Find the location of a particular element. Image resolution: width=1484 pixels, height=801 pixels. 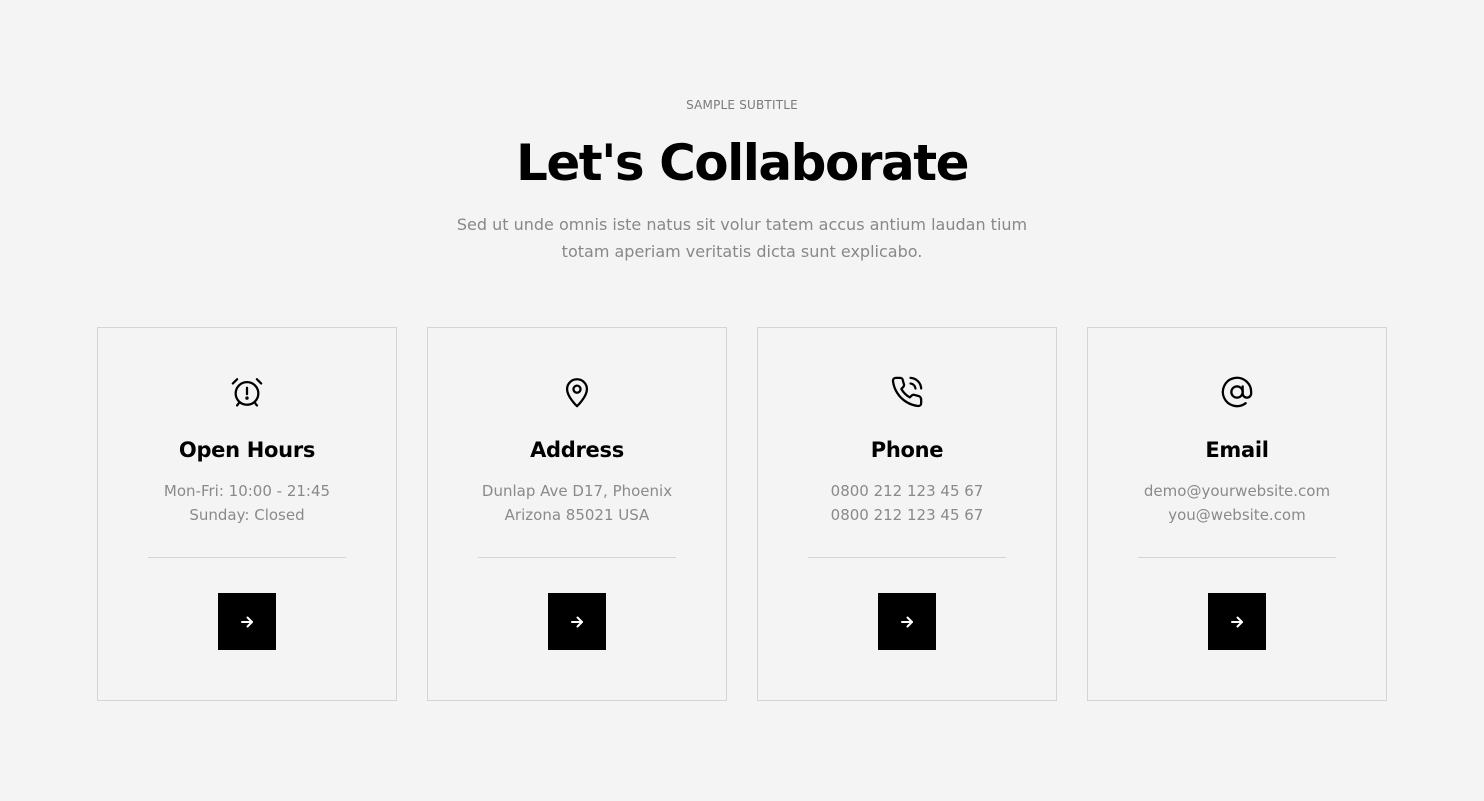

open-hours-arrow-button is located at coordinates (247, 621).